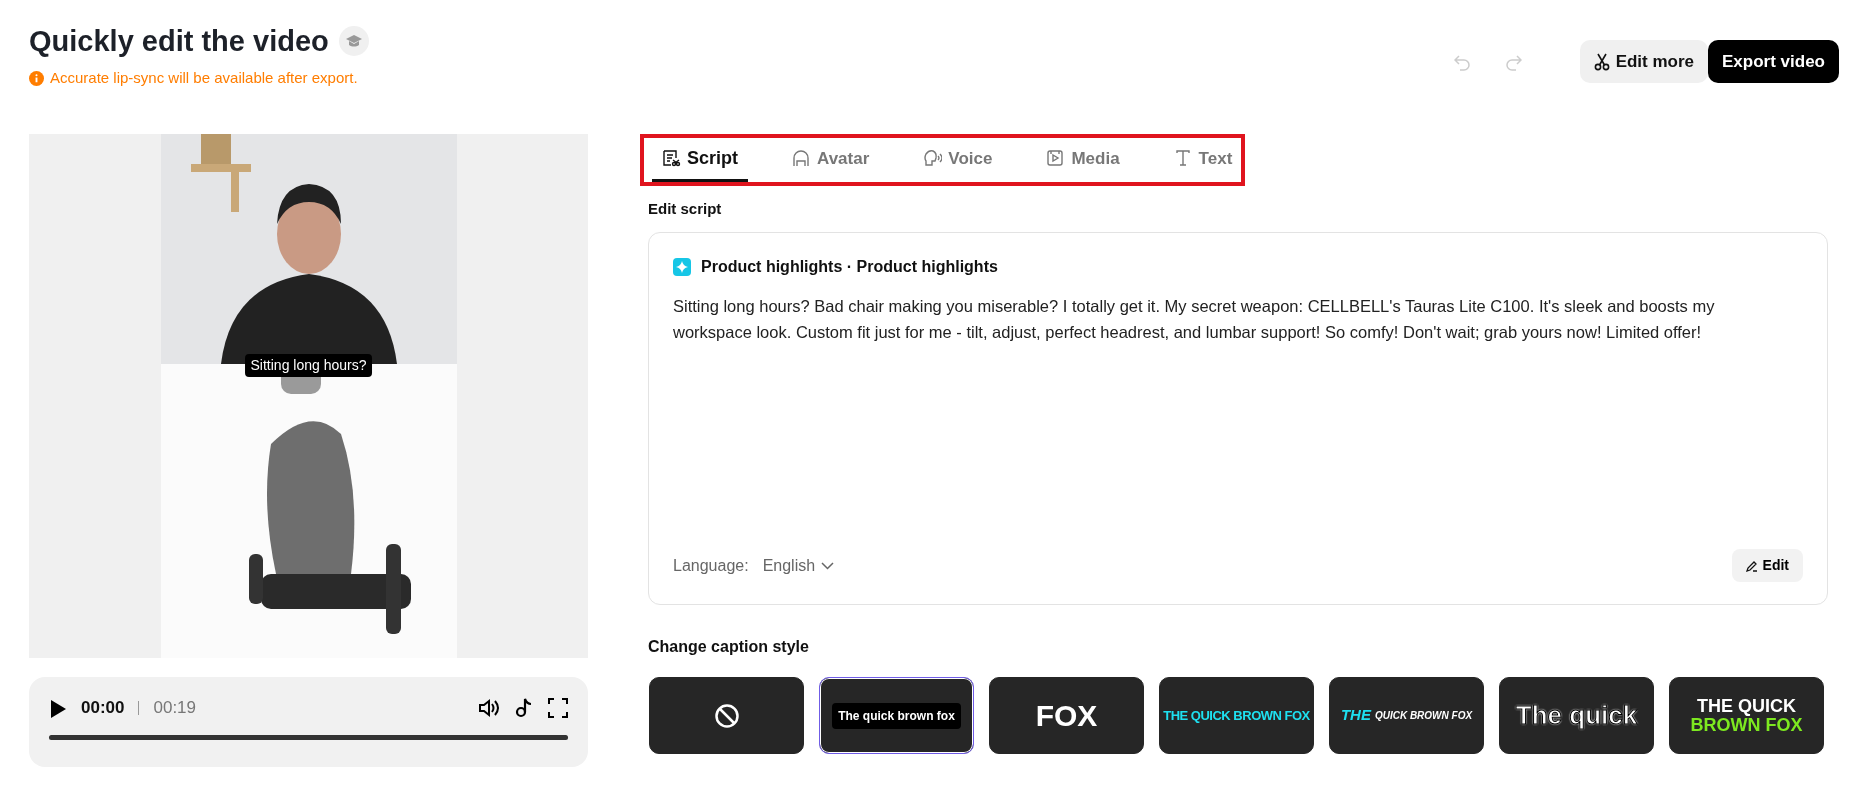  What do you see at coordinates (308, 737) in the screenshot?
I see `progress-track` at bounding box center [308, 737].